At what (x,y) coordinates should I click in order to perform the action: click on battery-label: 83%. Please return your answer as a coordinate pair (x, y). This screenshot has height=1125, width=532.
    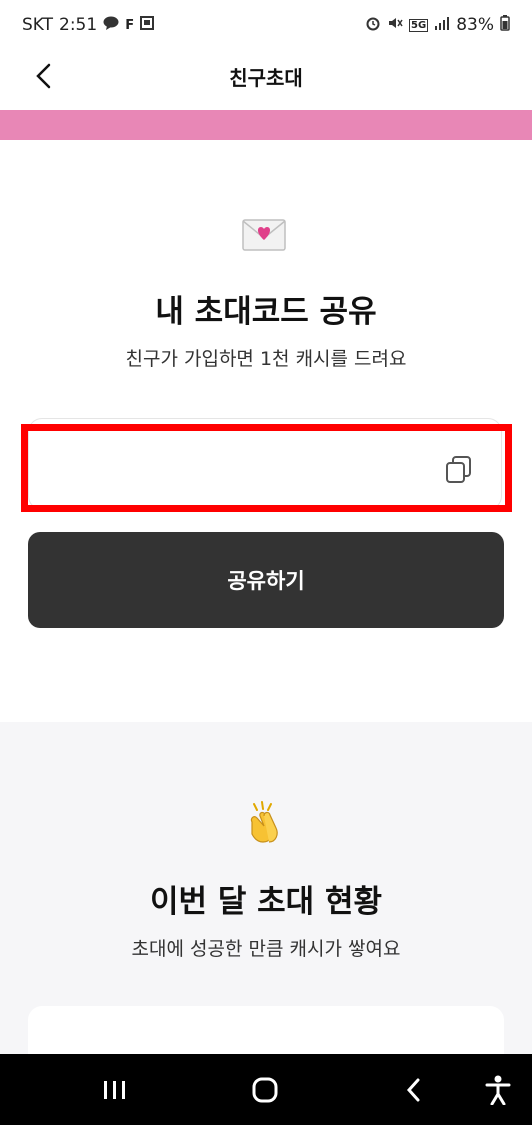
    Looking at the image, I should click on (475, 25).